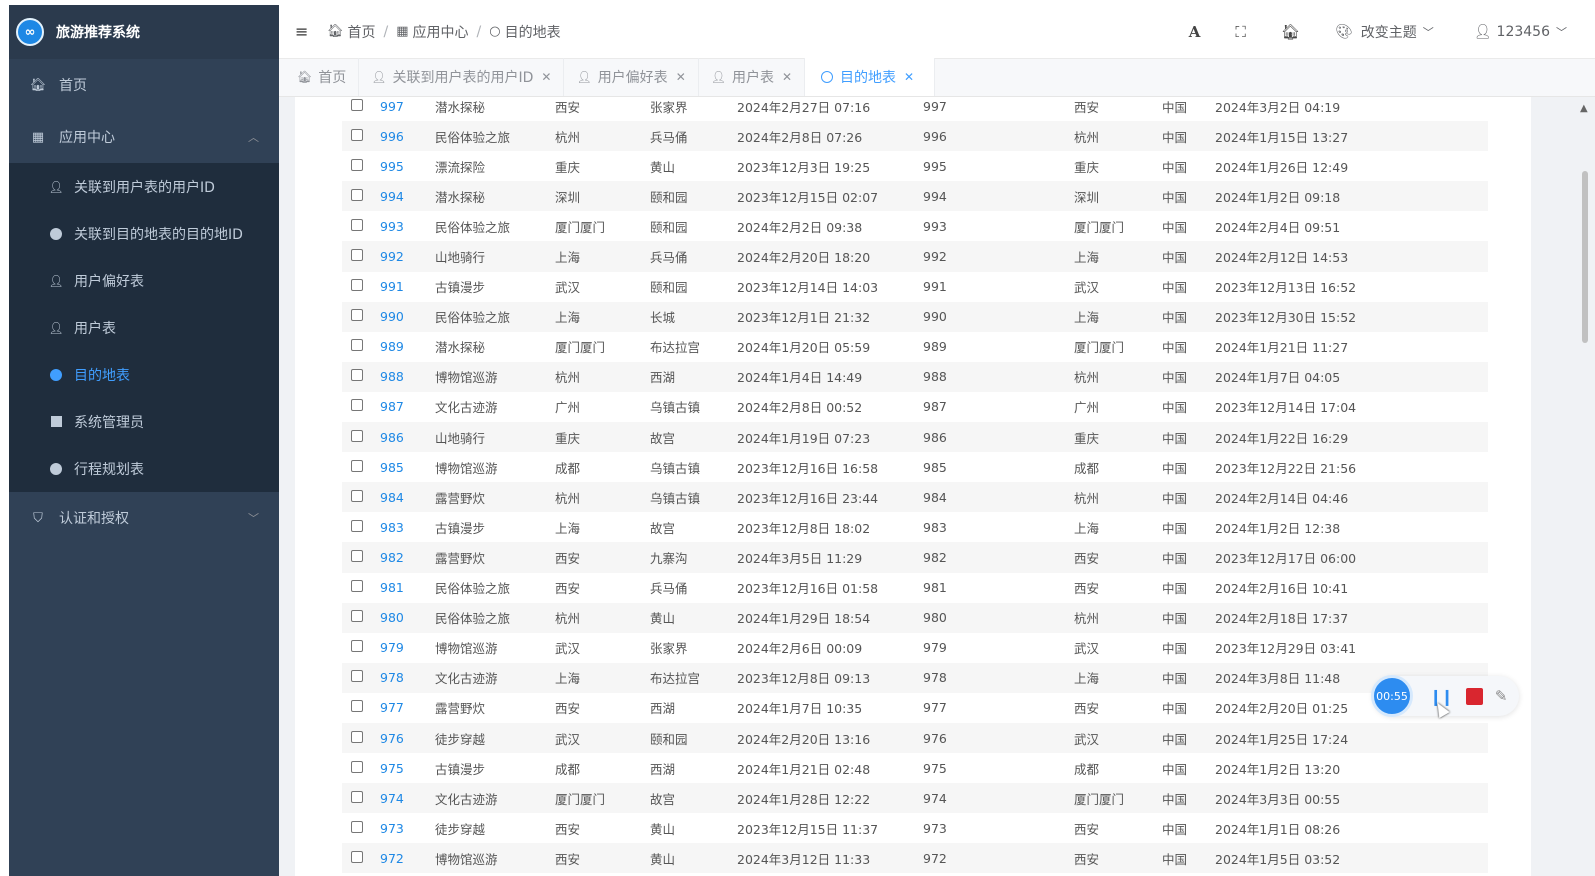  Describe the element at coordinates (870, 77) in the screenshot. I see `tab-destinations: 目的地表 ✕` at that location.